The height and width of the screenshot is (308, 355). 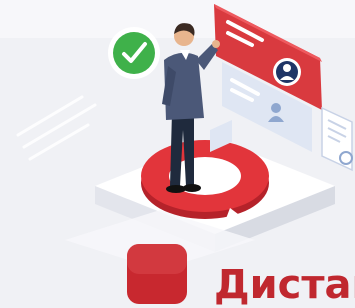 What do you see at coordinates (284, 285) in the screenshot?
I see `page-title: Дистан` at bounding box center [284, 285].